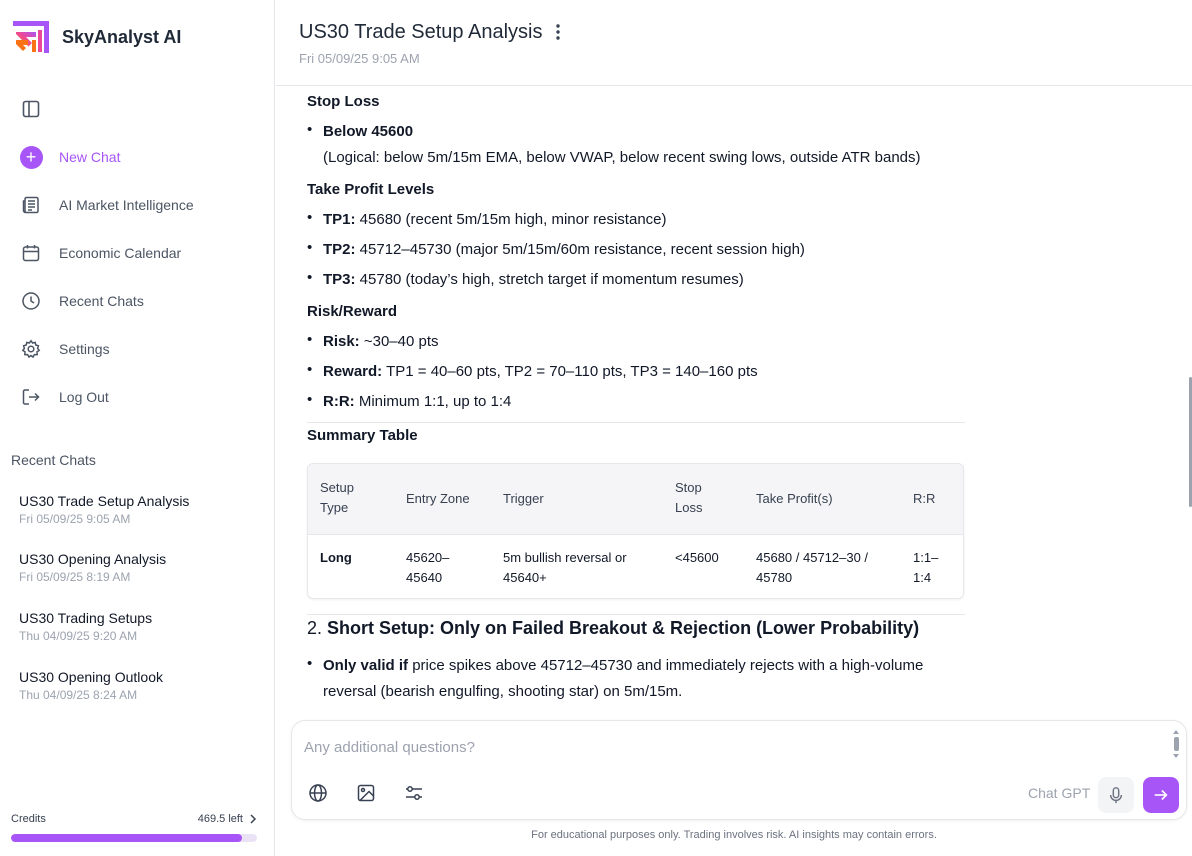 The image size is (1192, 856). Describe the element at coordinates (53, 460) in the screenshot. I see `recent-chats-heading: Recent Chats` at that location.